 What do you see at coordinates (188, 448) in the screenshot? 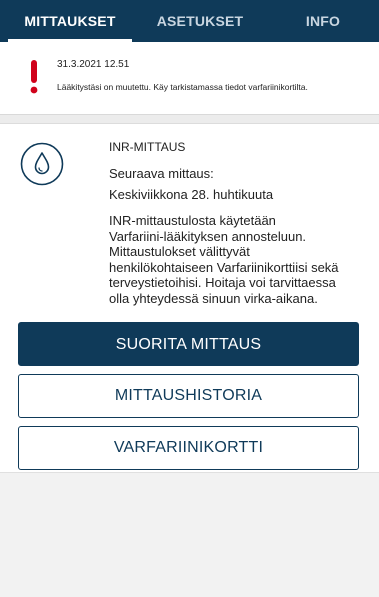
I see `warfarin-card-button: VARFARIINIKORTTI` at bounding box center [188, 448].